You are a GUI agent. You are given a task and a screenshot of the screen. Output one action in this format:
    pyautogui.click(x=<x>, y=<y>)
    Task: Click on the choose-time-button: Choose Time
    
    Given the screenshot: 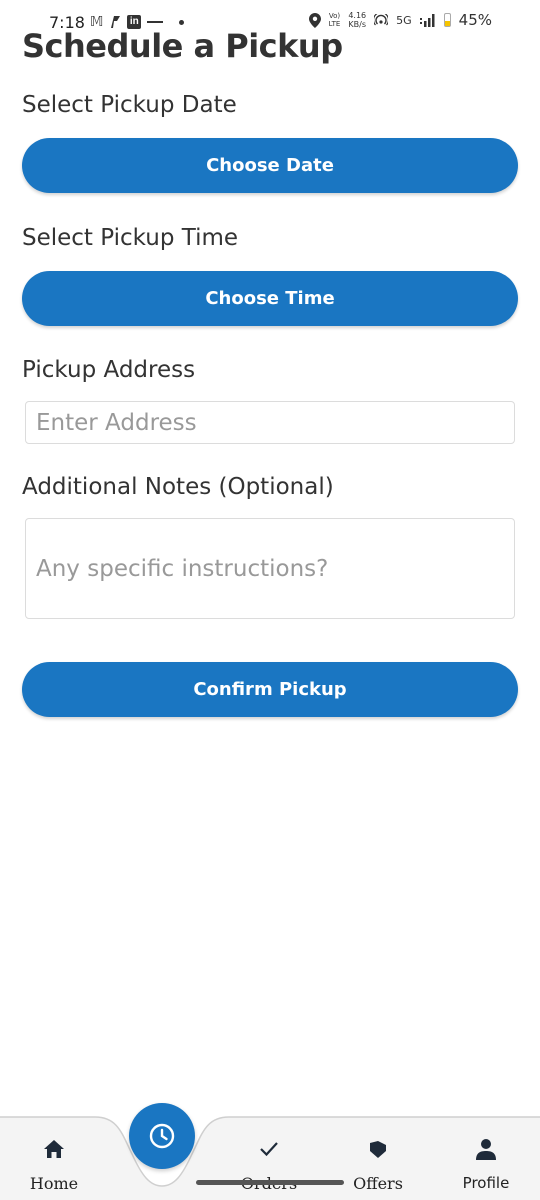 What is the action you would take?
    pyautogui.click(x=270, y=298)
    